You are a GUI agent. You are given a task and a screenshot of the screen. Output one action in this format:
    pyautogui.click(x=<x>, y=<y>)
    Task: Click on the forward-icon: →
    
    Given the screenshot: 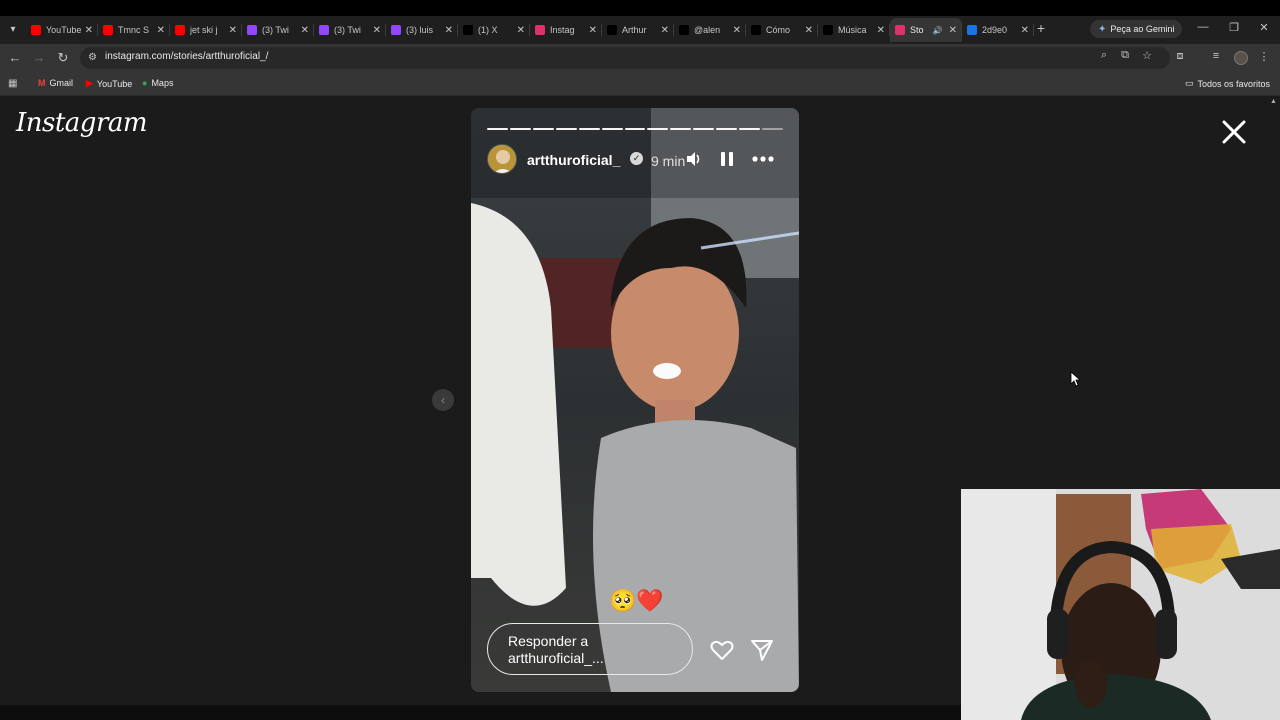 What is the action you would take?
    pyautogui.click(x=39, y=58)
    